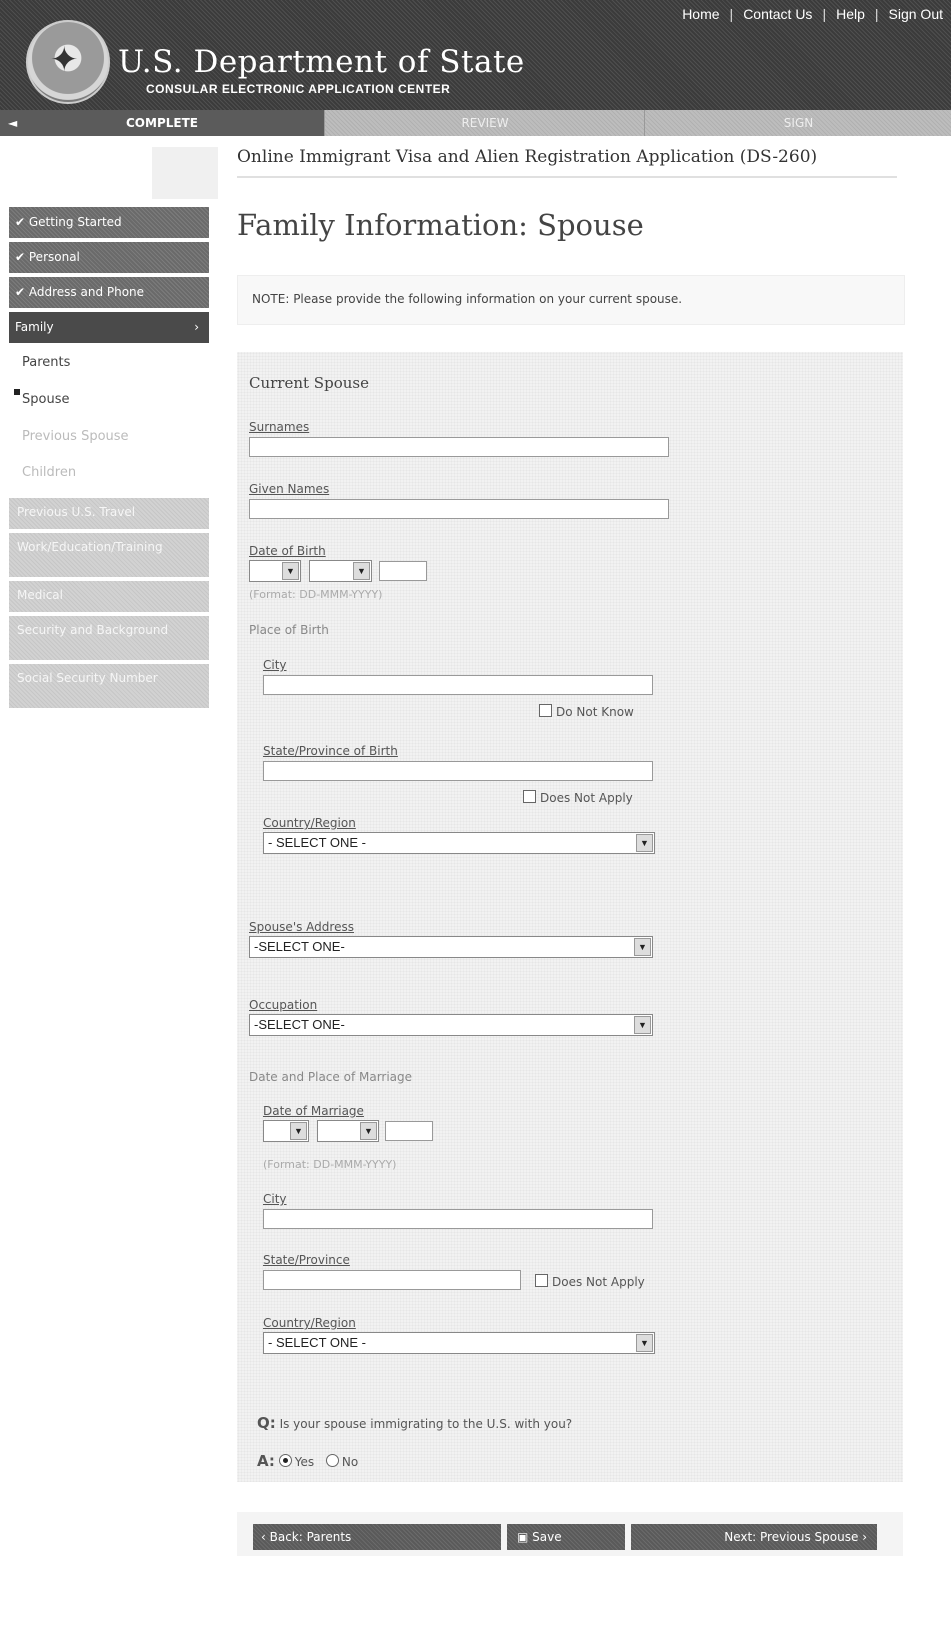 The image size is (951, 1632). What do you see at coordinates (109, 638) in the screenshot?
I see `sidebar-item-security-background: Security and Background` at bounding box center [109, 638].